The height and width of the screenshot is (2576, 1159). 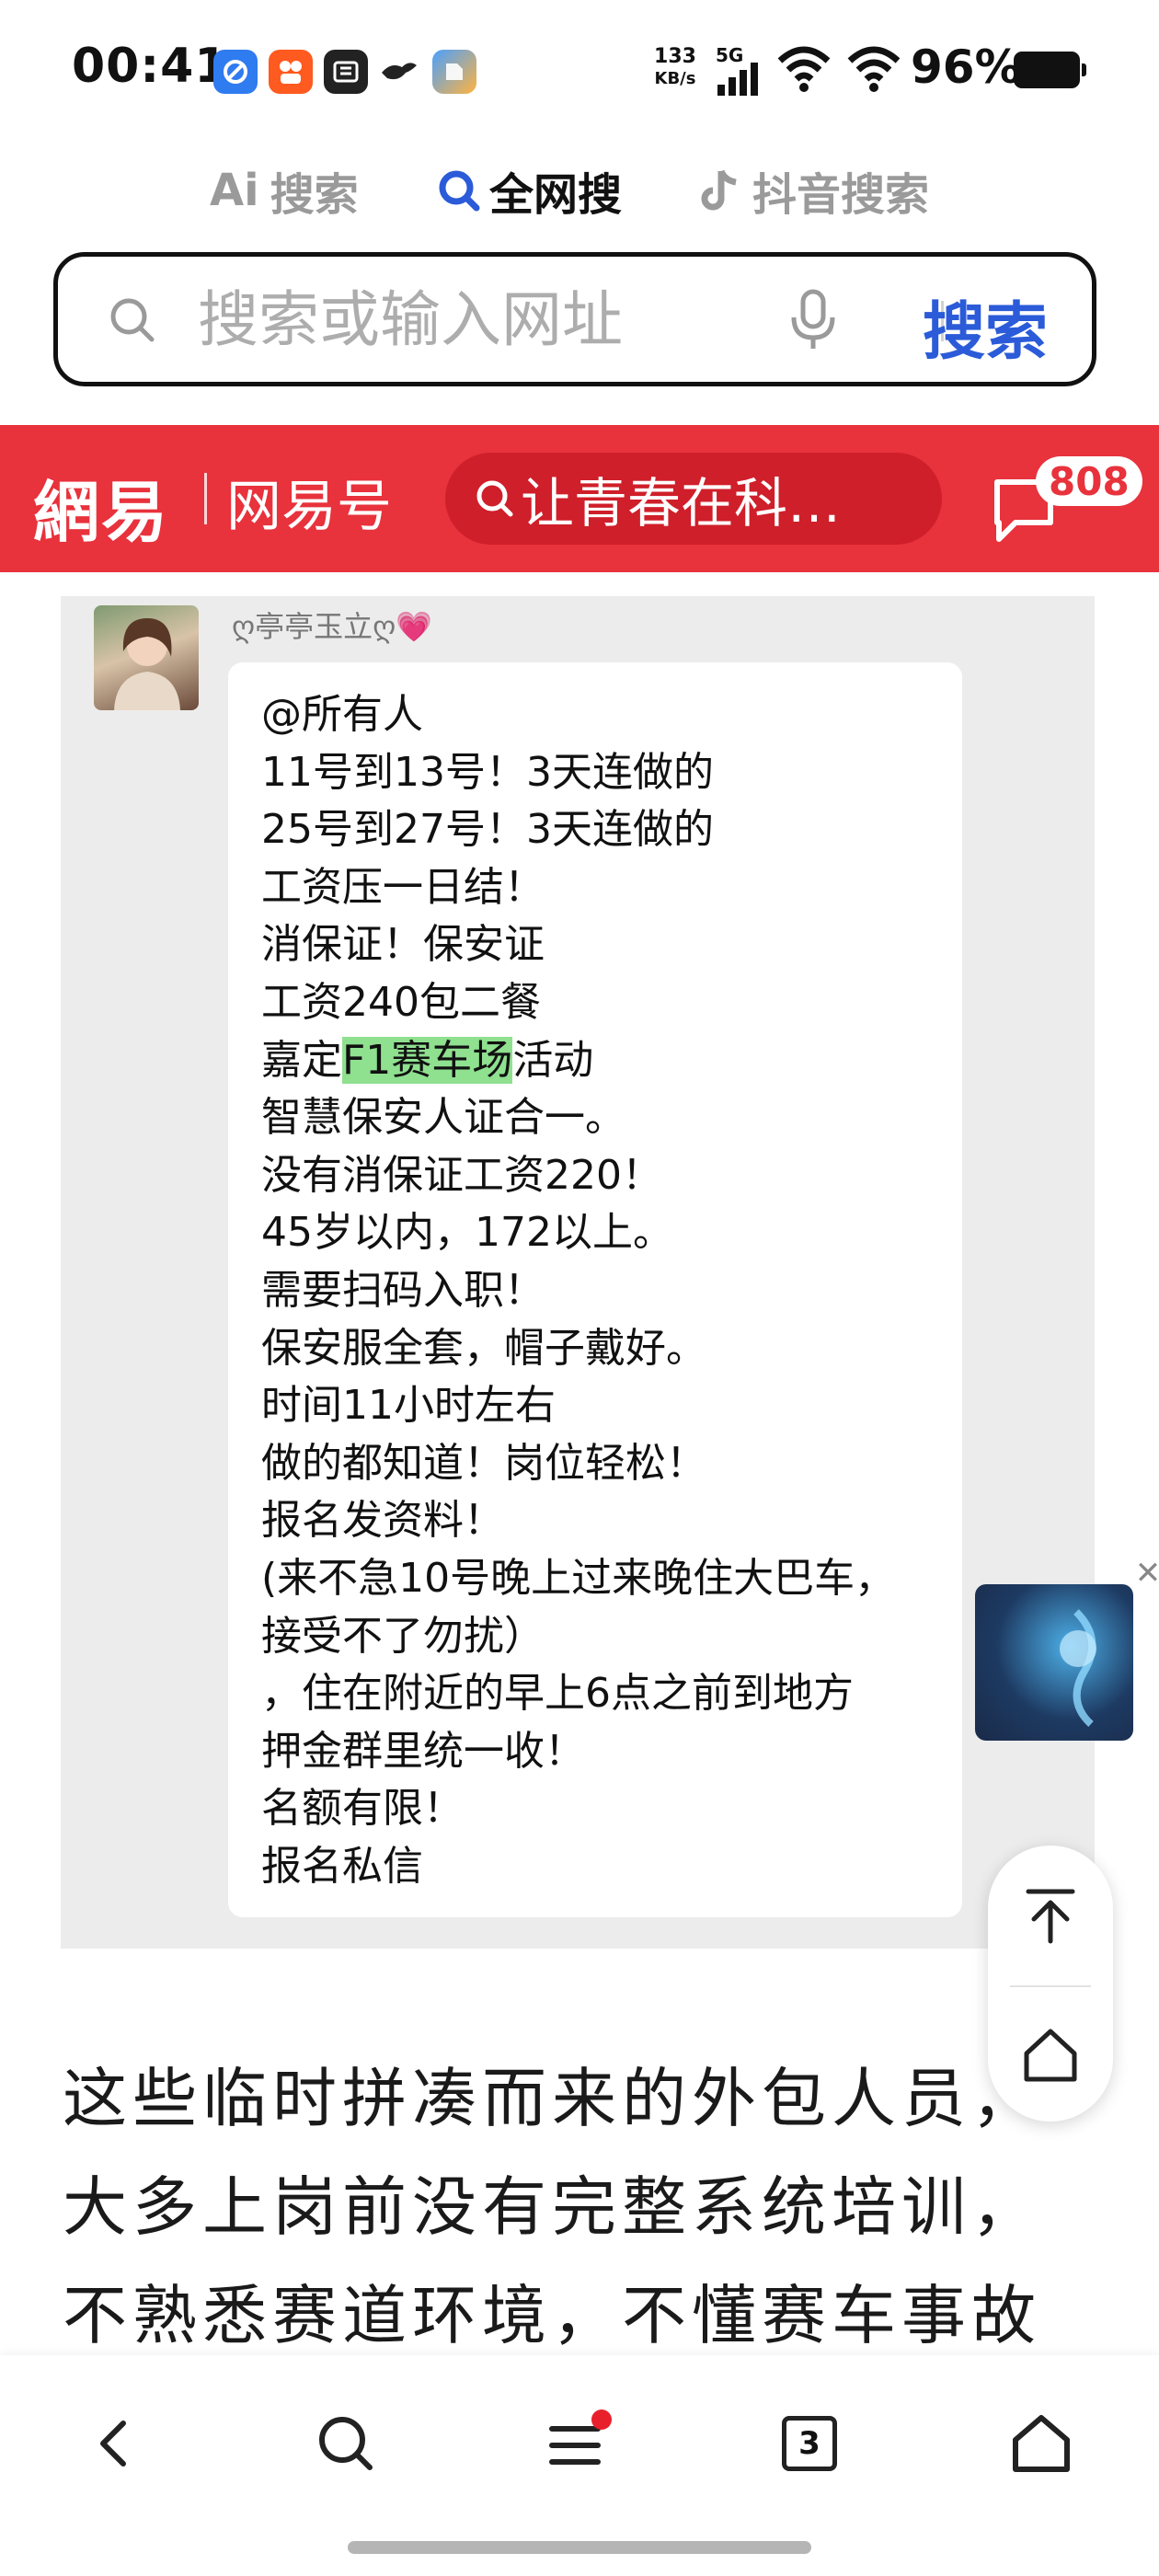 I want to click on home-button, so click(x=1041, y=2443).